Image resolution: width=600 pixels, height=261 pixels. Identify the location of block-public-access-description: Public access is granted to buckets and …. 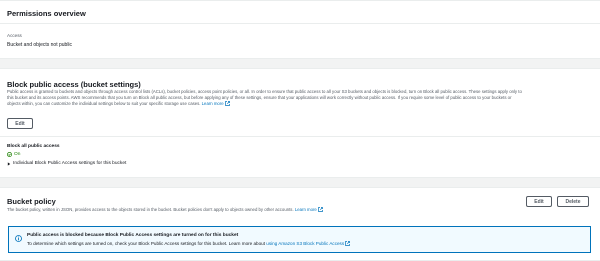
(301, 98).